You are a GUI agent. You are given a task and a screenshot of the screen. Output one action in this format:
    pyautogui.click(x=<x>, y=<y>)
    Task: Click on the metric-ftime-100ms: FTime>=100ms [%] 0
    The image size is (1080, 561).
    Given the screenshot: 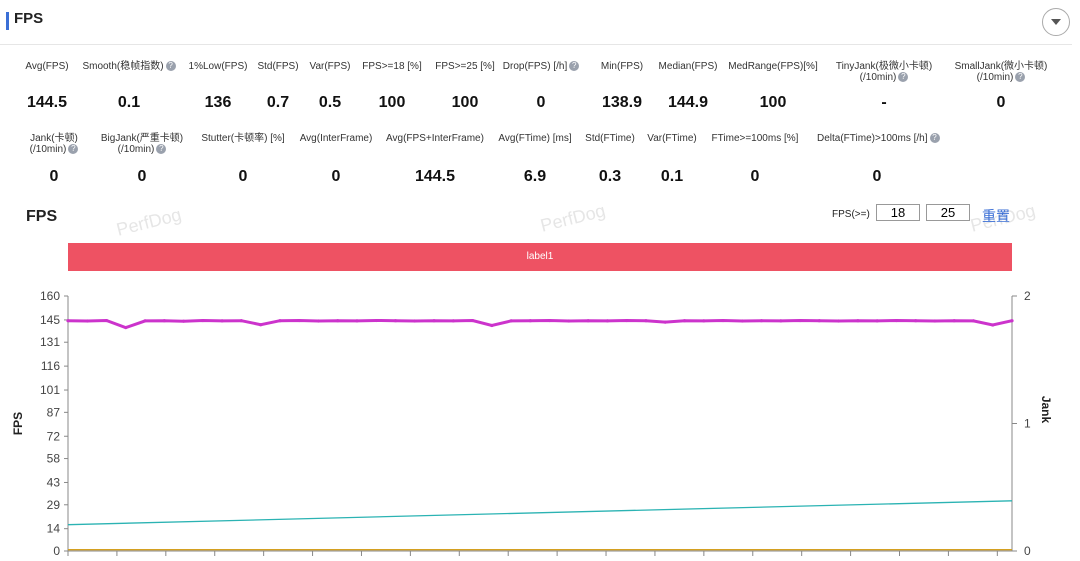 What is the action you would take?
    pyautogui.click(x=755, y=160)
    